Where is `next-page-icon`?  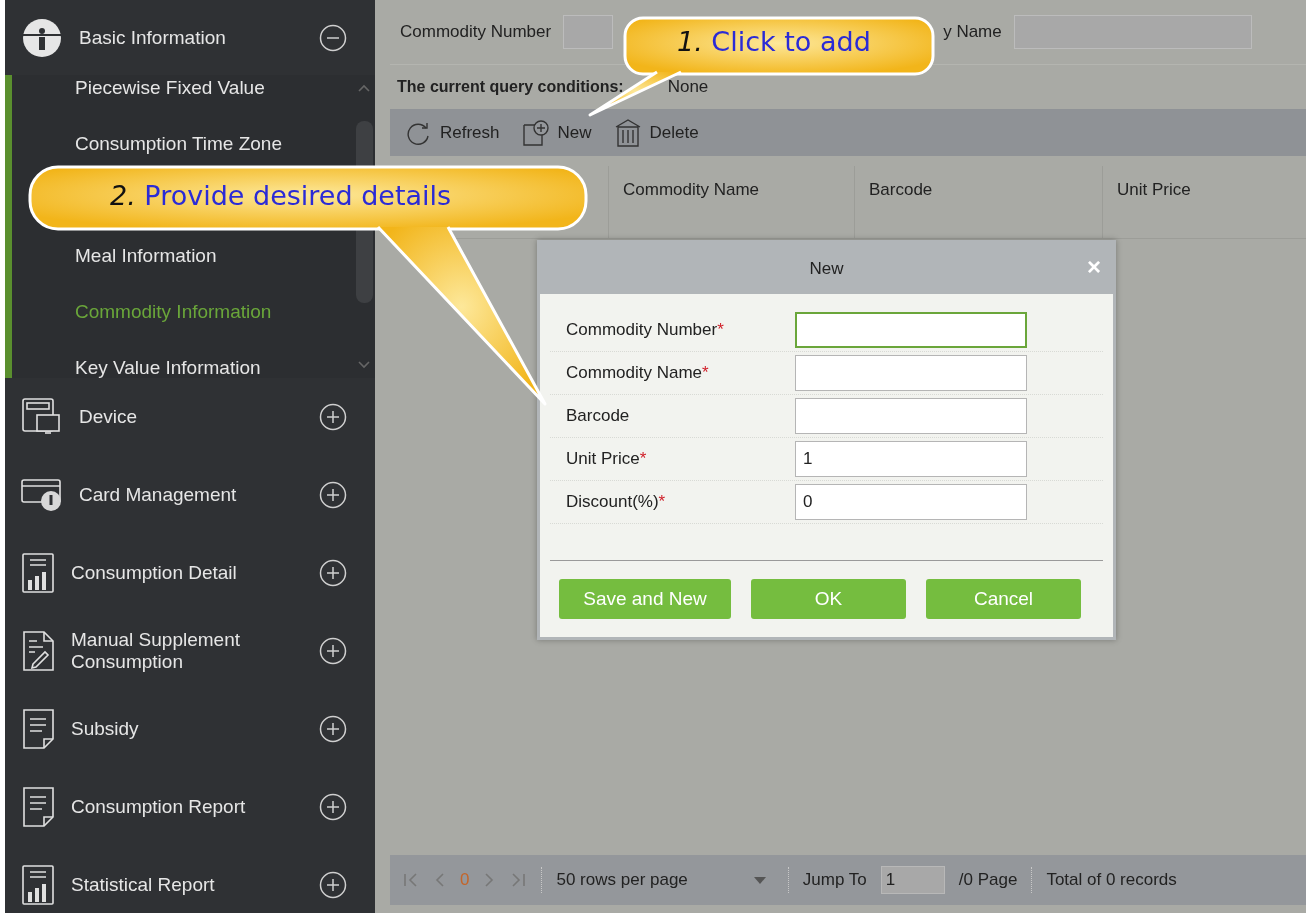 next-page-icon is located at coordinates (489, 880).